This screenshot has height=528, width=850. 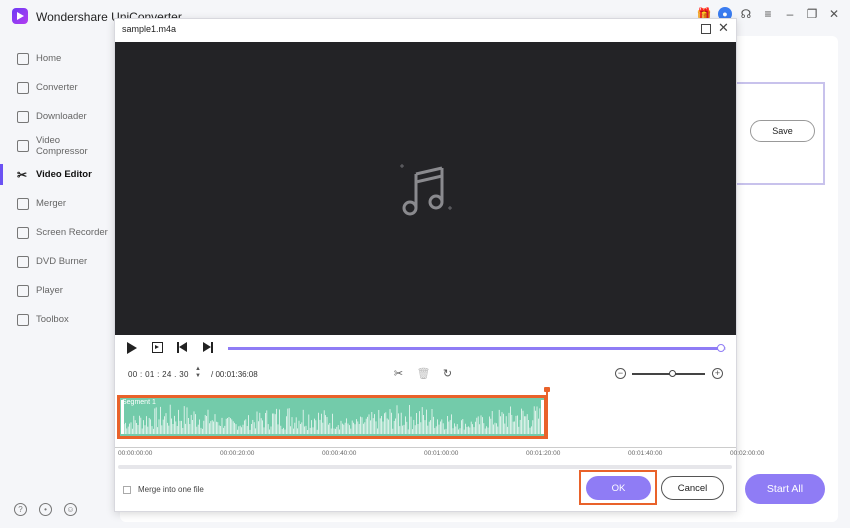 I want to click on dialog-title: sample1.m4a, so click(x=149, y=29).